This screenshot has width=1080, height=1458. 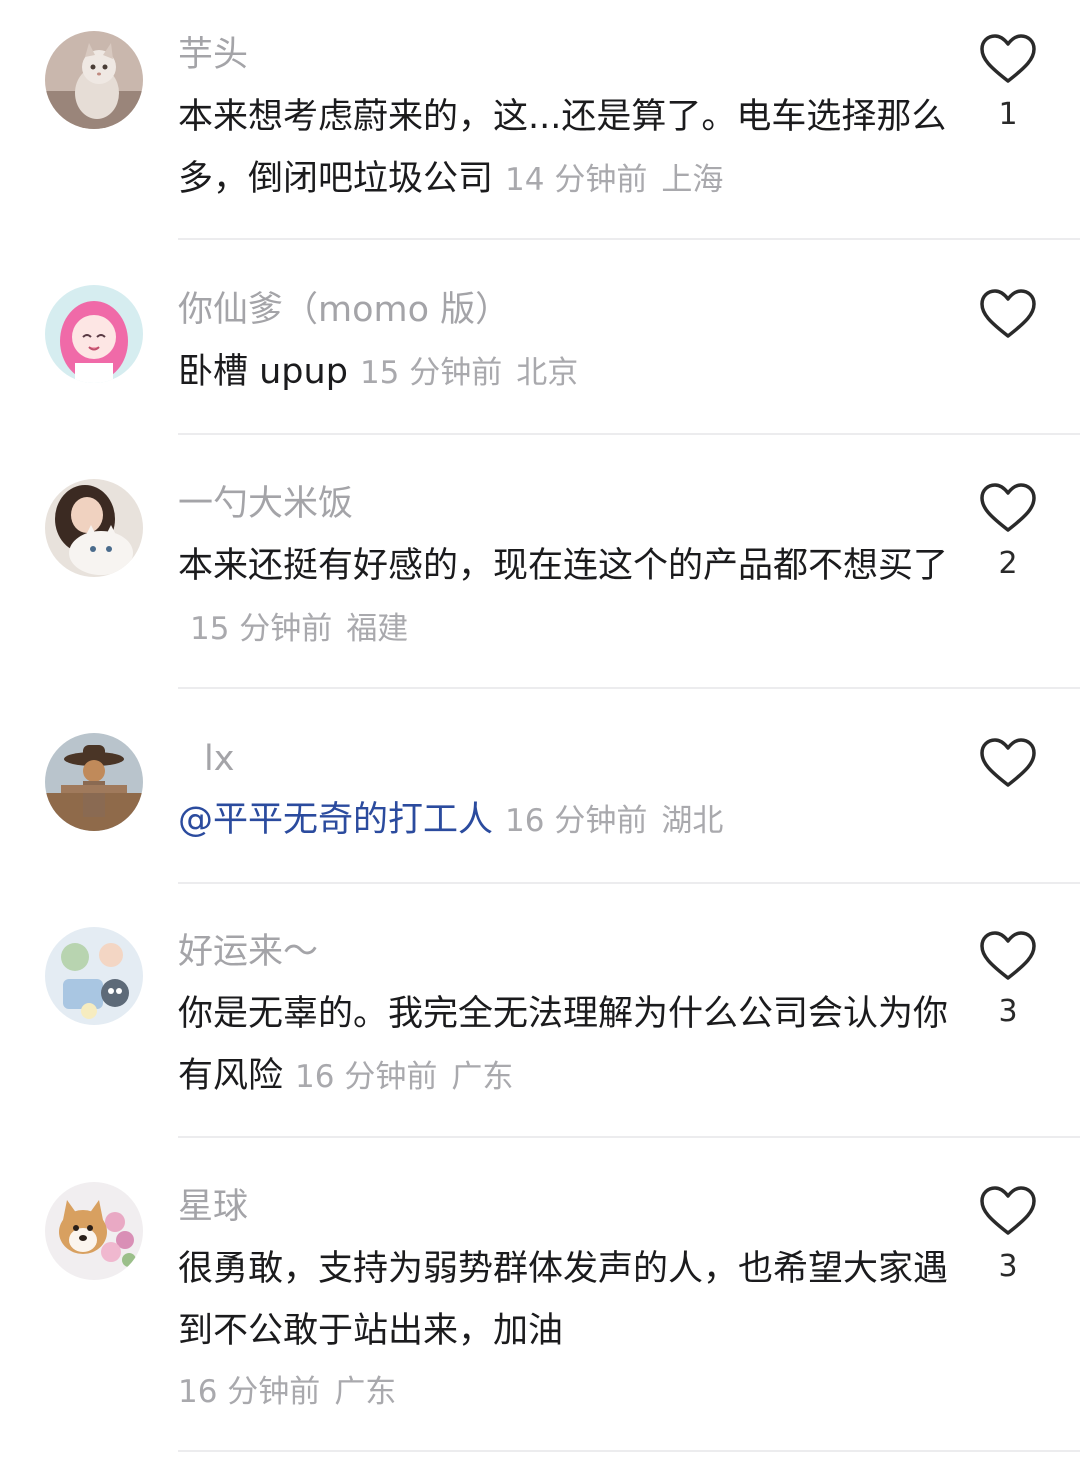 I want to click on username: 星球, so click(x=213, y=1207).